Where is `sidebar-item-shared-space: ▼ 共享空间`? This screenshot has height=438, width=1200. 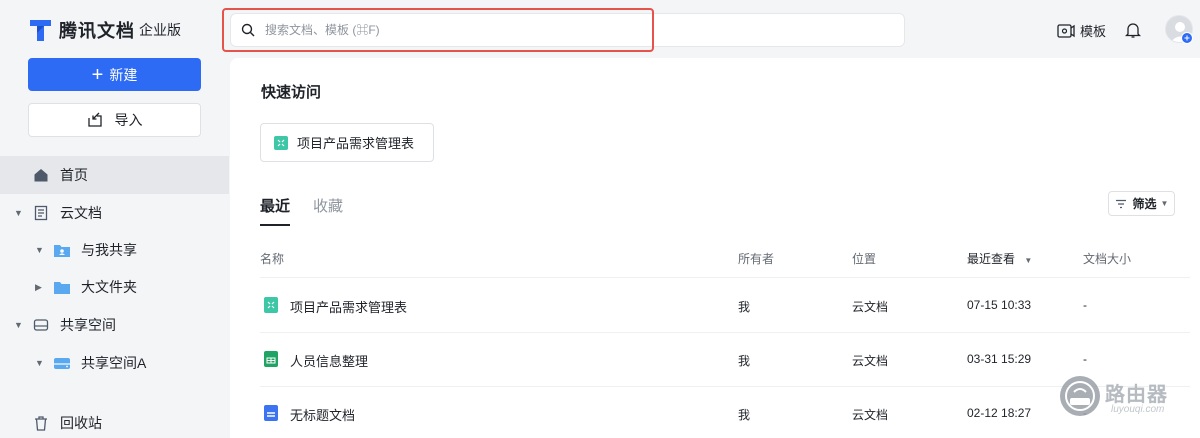 sidebar-item-shared-space: ▼ 共享空间 is located at coordinates (114, 325).